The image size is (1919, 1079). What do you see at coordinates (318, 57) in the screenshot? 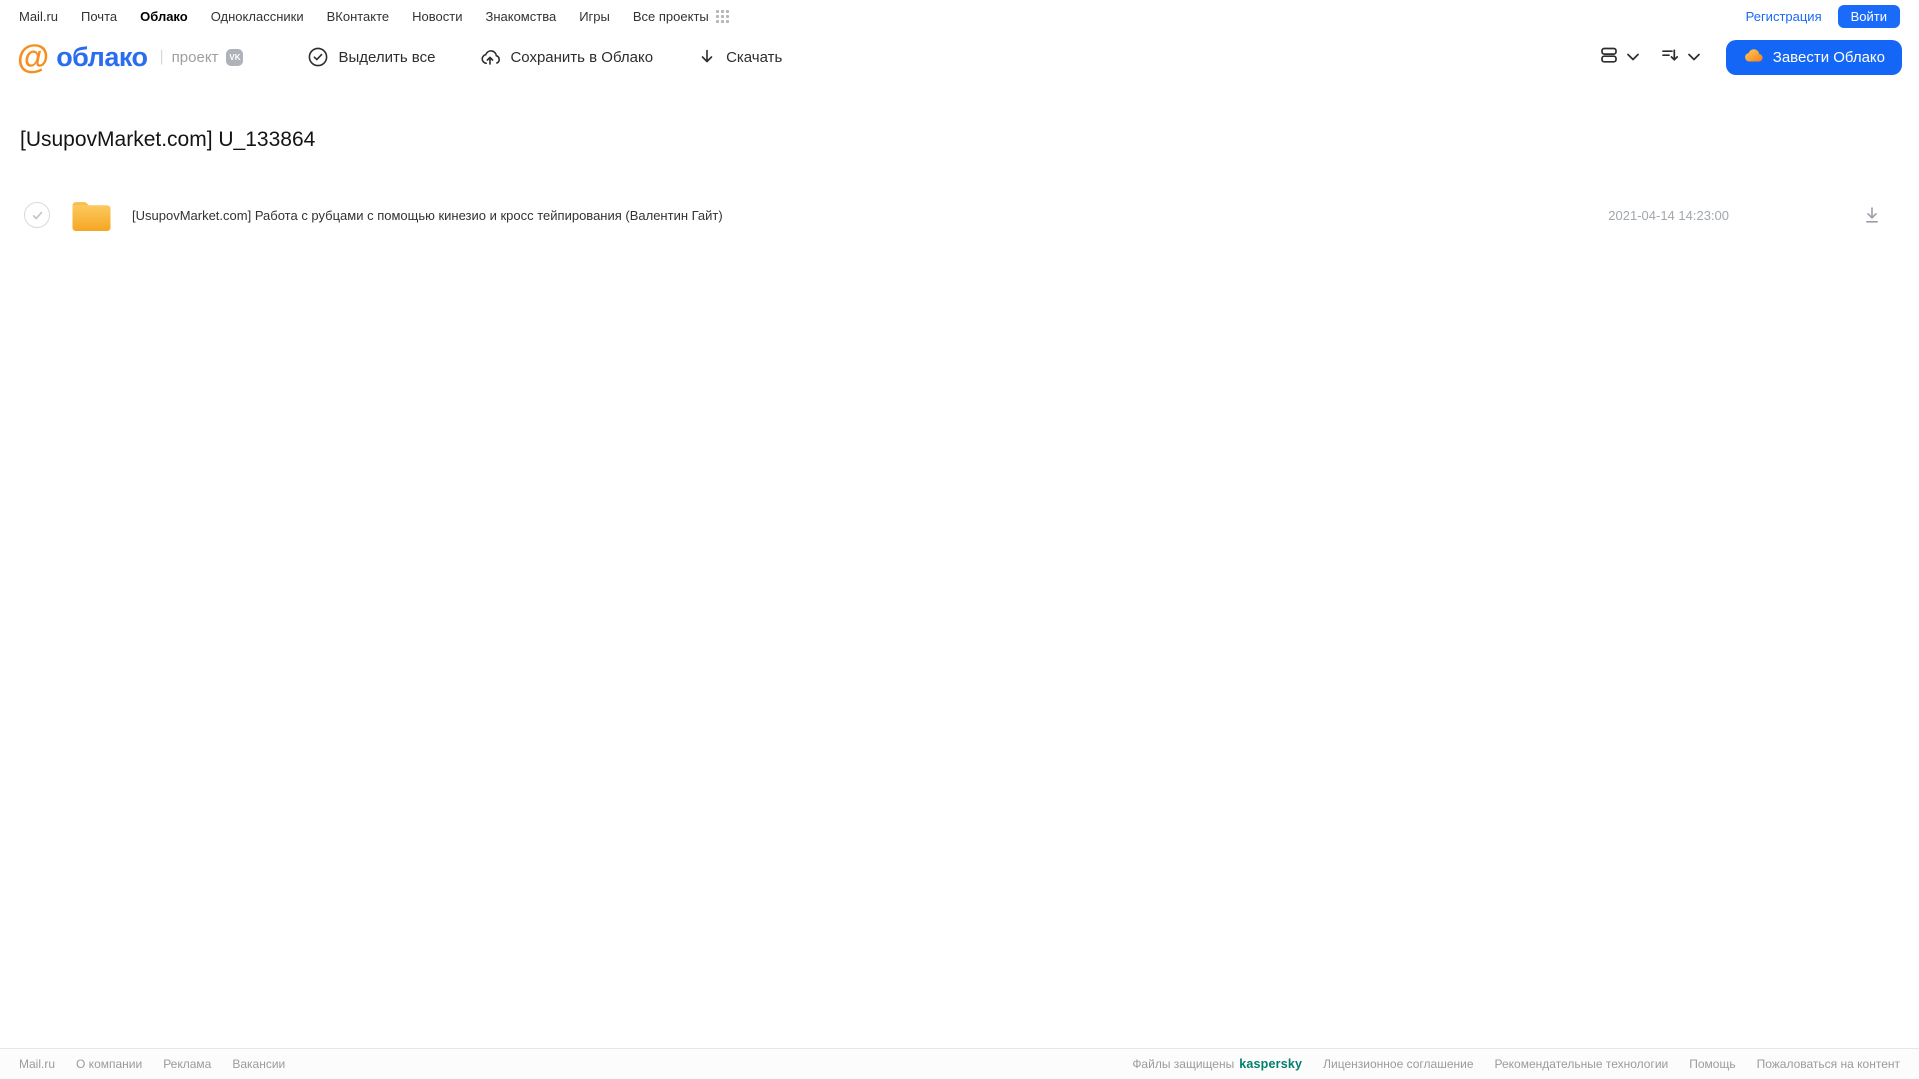
I see `check-circle-icon` at bounding box center [318, 57].